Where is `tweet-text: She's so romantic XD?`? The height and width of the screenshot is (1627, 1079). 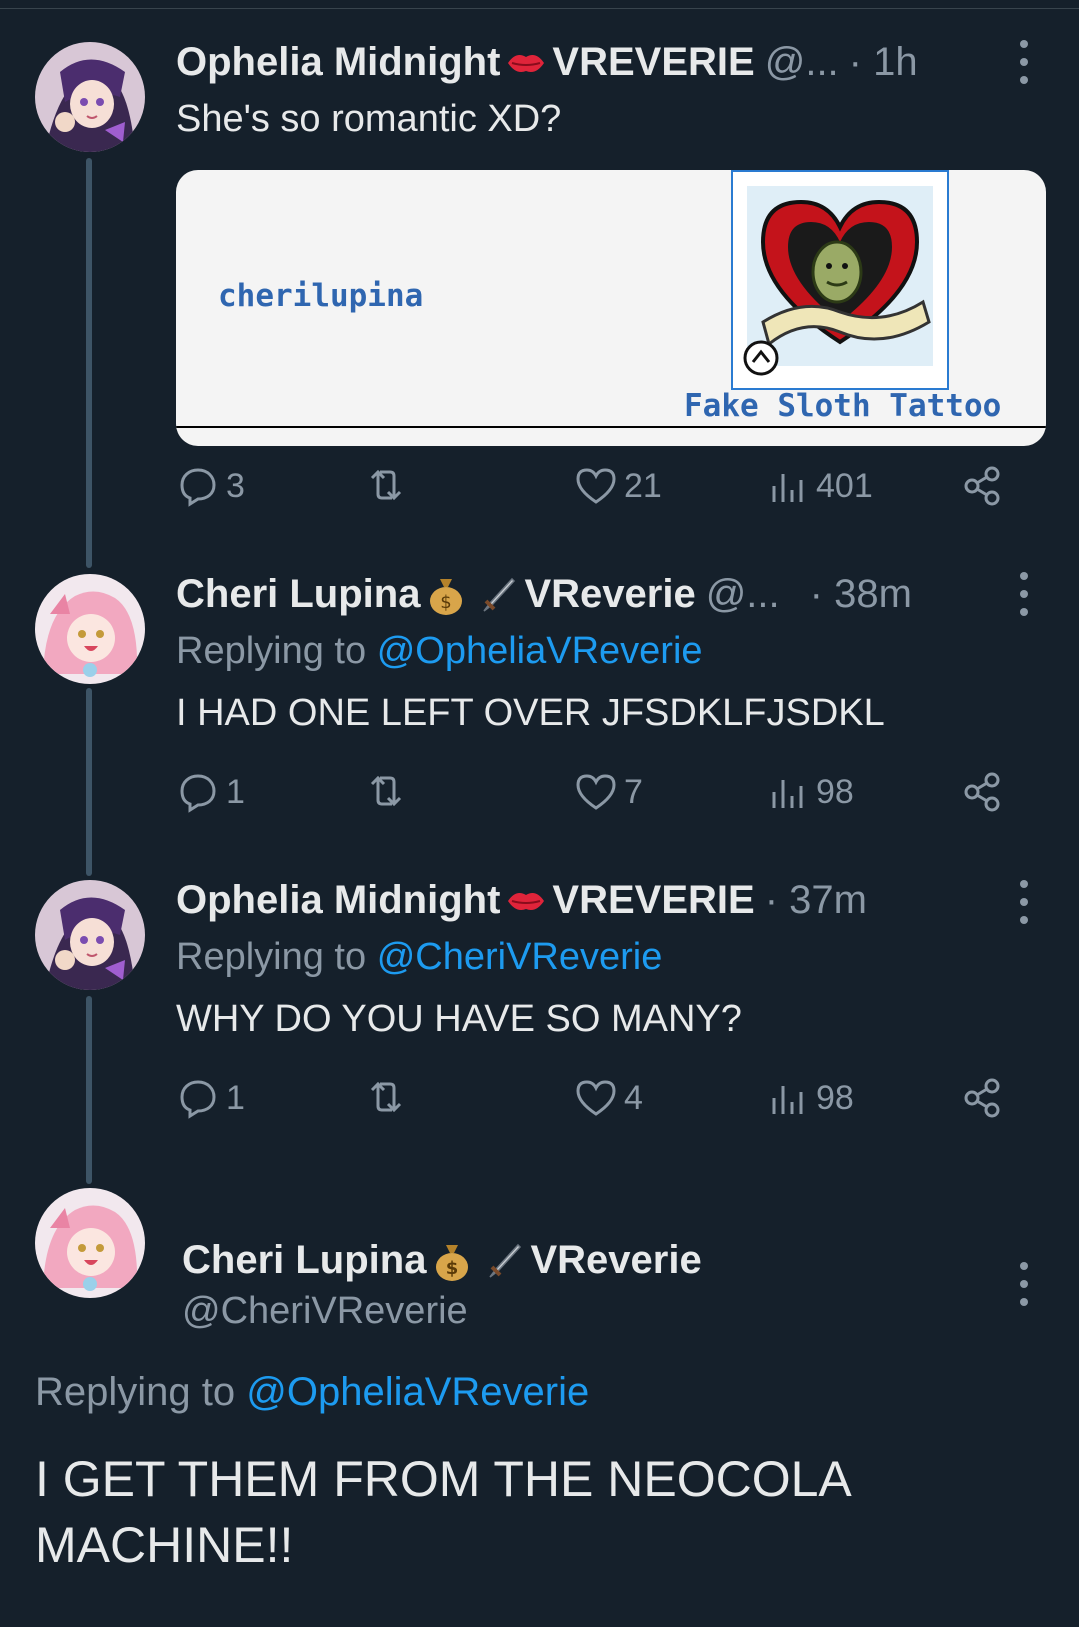 tweet-text: She's so romantic XD? is located at coordinates (369, 119).